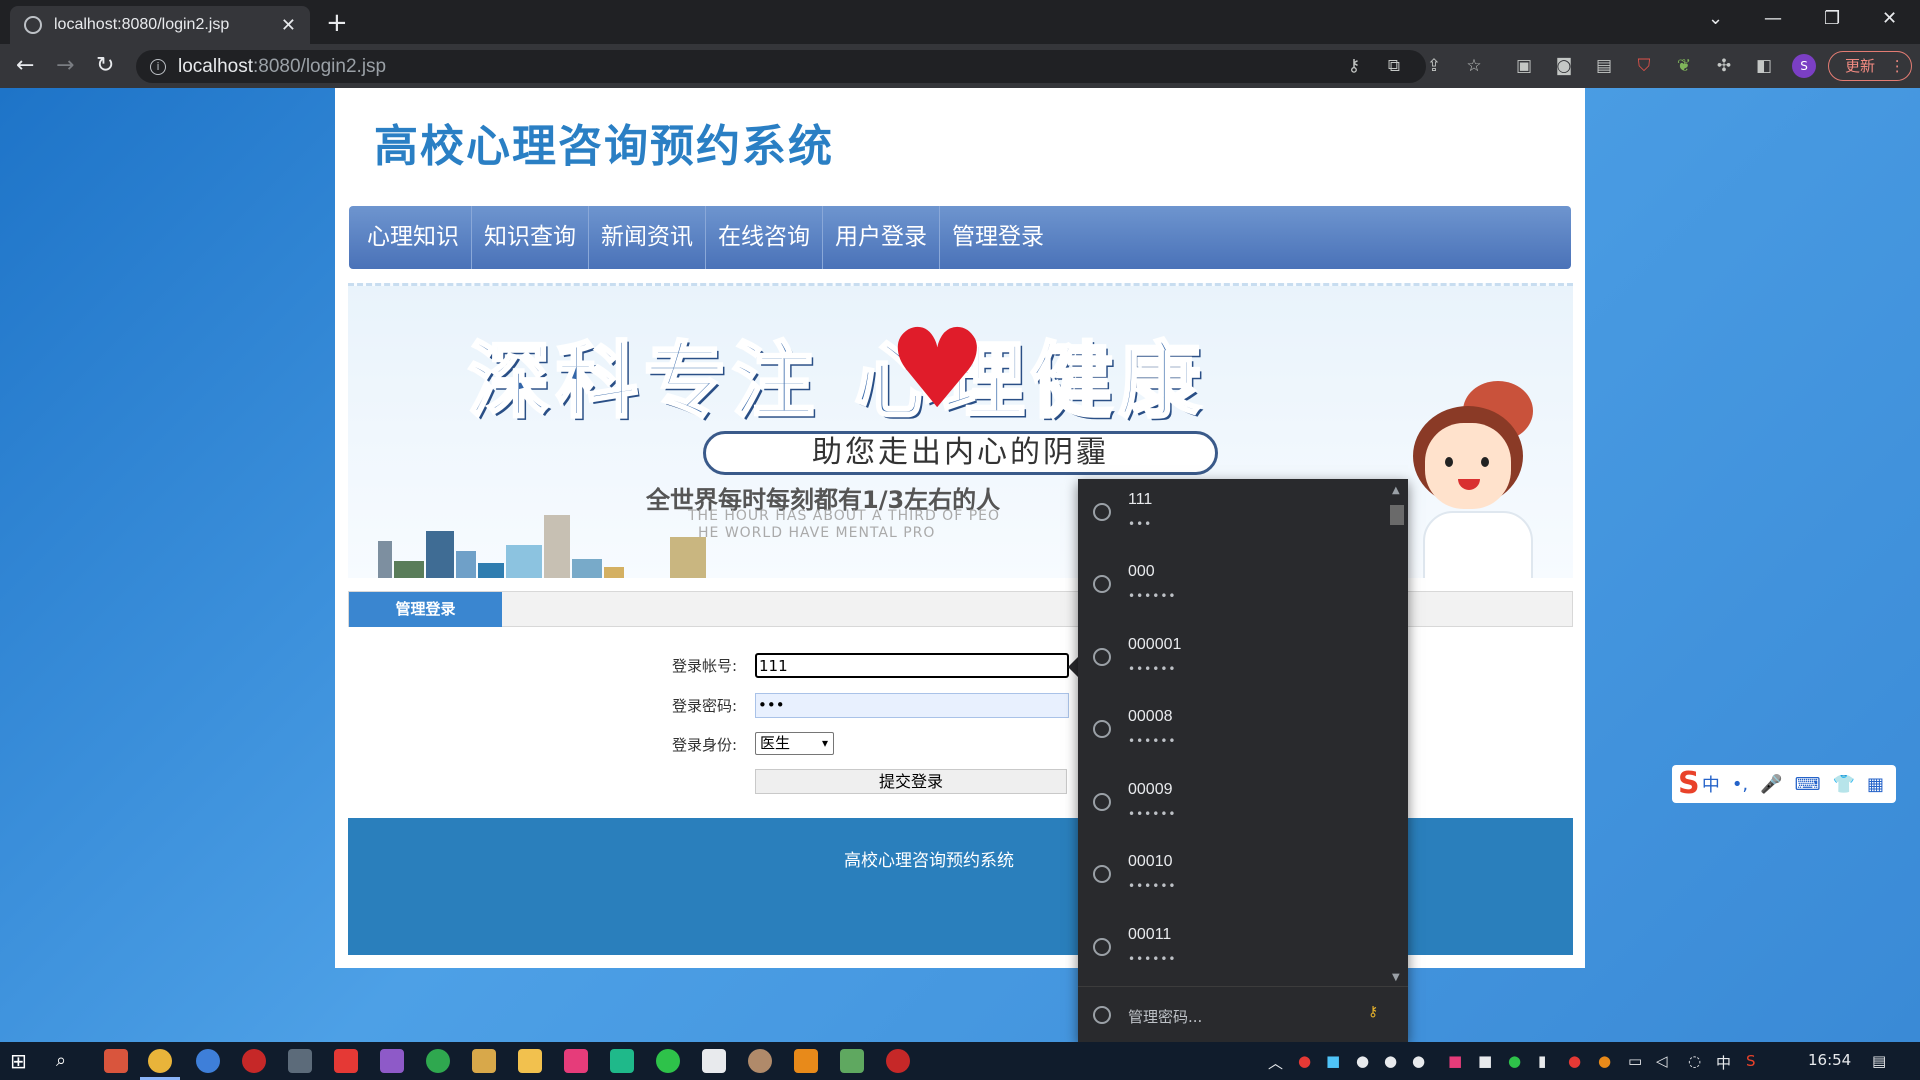  What do you see at coordinates (604, 146) in the screenshot?
I see `site-title: 高校心理咨询预约系统` at bounding box center [604, 146].